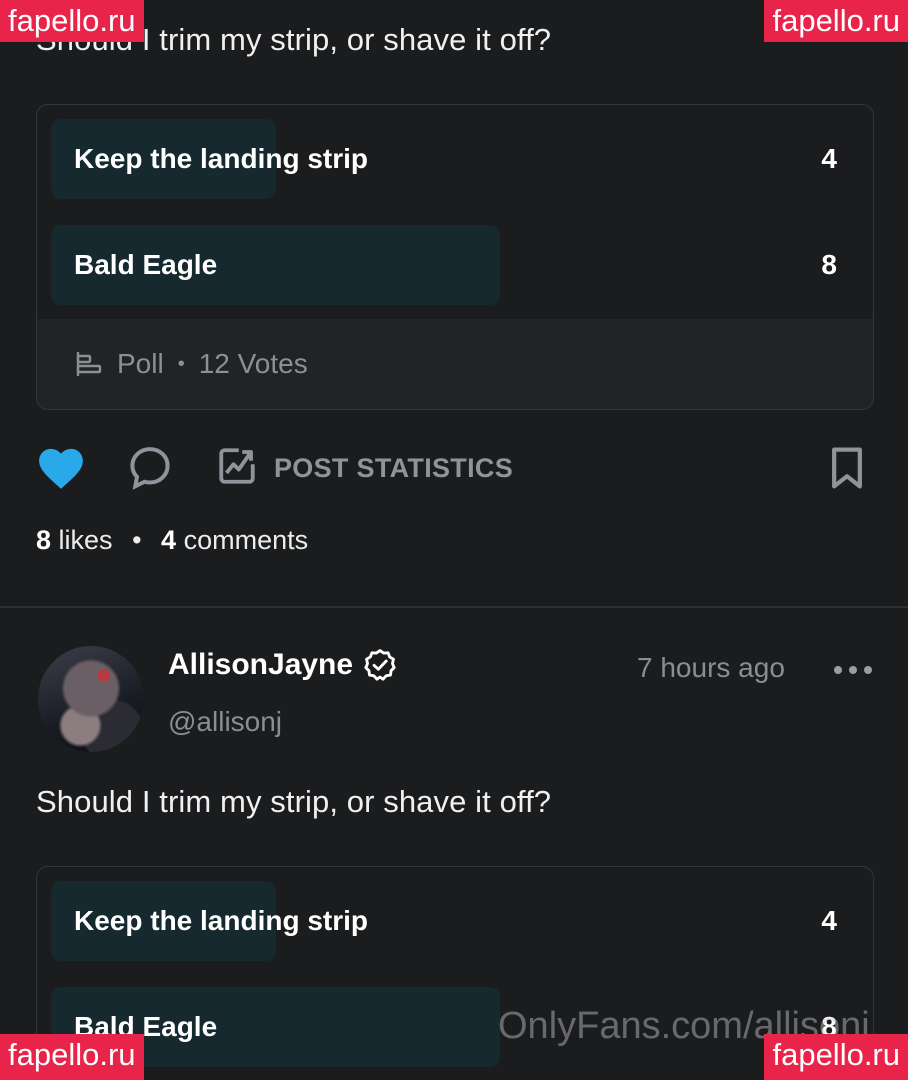  What do you see at coordinates (150, 468) in the screenshot?
I see `comment-bubble-icon` at bounding box center [150, 468].